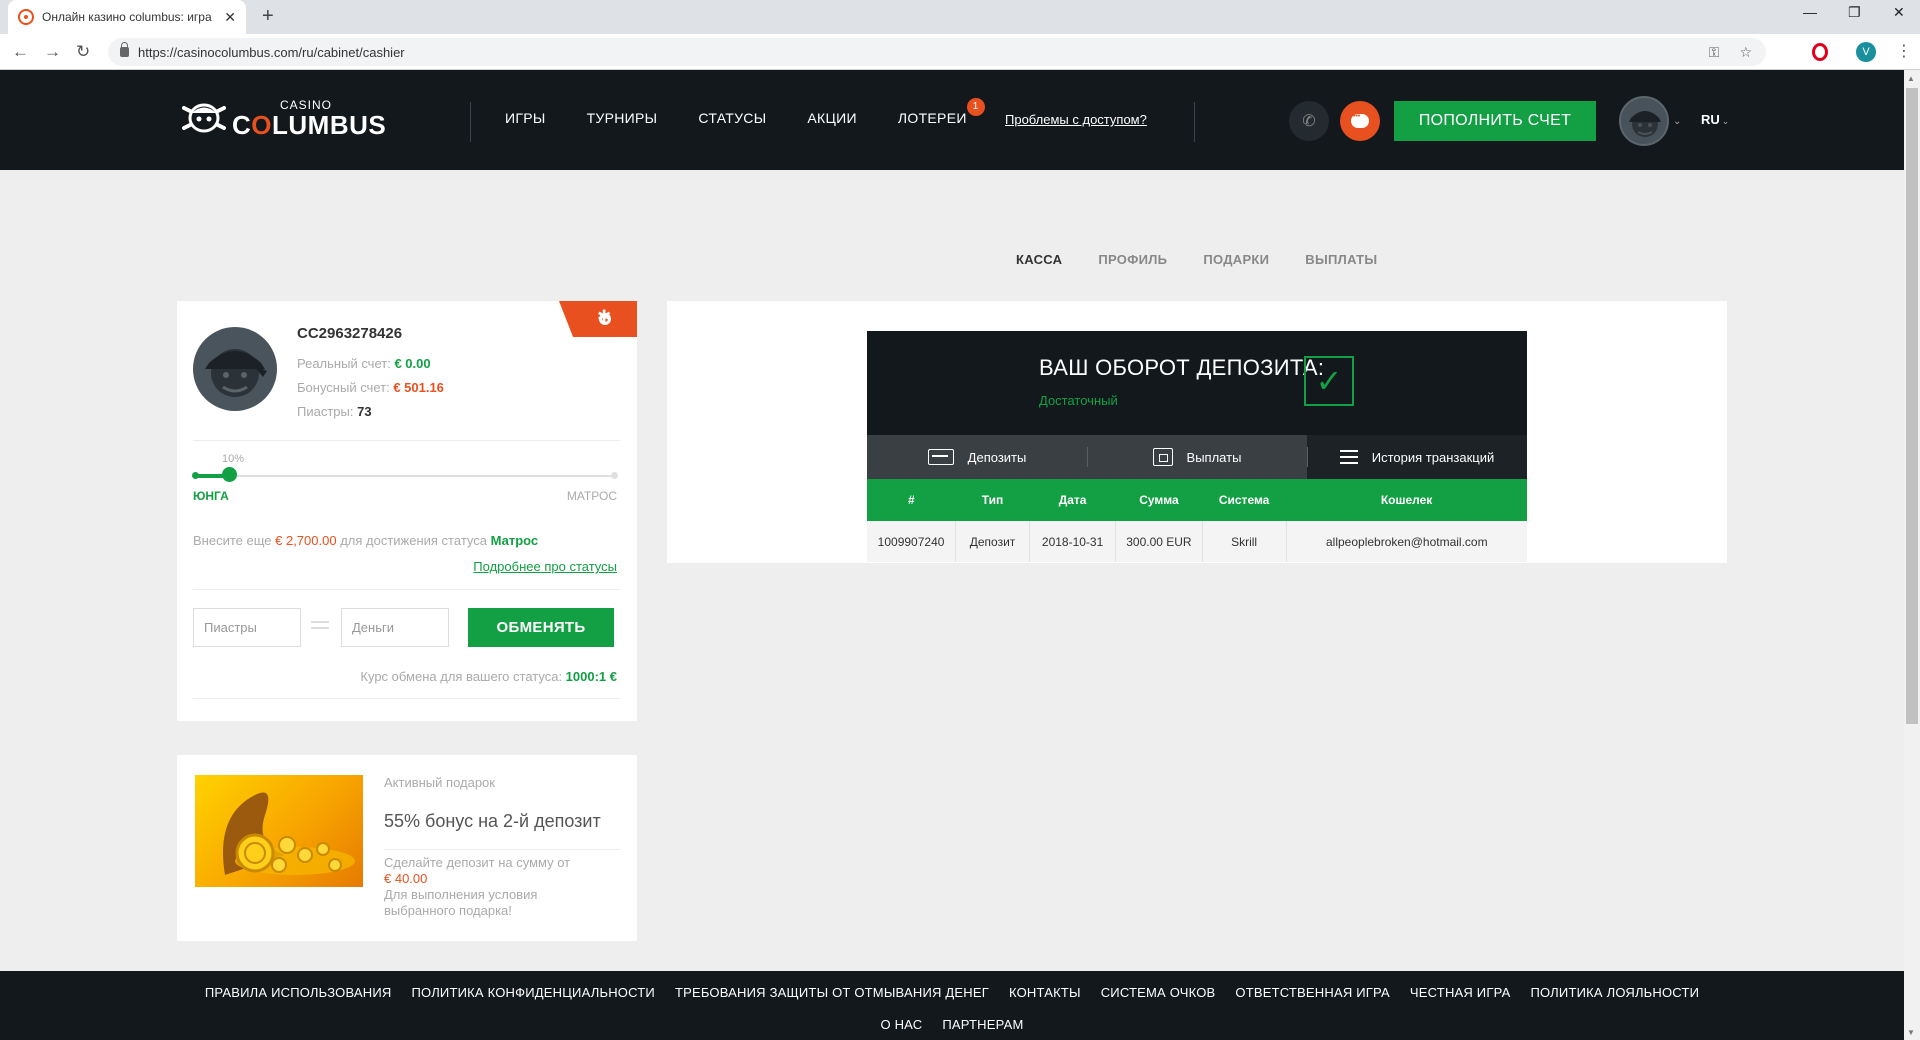 This screenshot has height=1040, width=1920. Describe the element at coordinates (1866, 52) in the screenshot. I see `profile-avatar-icon: V` at that location.